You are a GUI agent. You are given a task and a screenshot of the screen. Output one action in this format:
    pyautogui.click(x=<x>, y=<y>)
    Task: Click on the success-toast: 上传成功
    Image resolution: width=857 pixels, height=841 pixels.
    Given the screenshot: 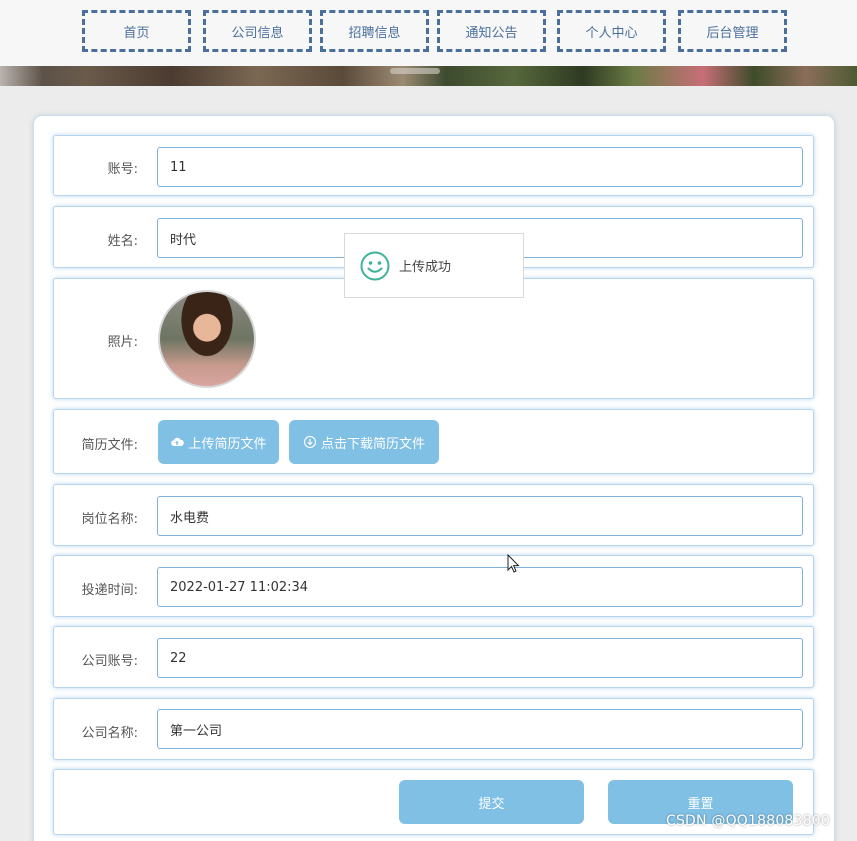 What is the action you would take?
    pyautogui.click(x=434, y=265)
    